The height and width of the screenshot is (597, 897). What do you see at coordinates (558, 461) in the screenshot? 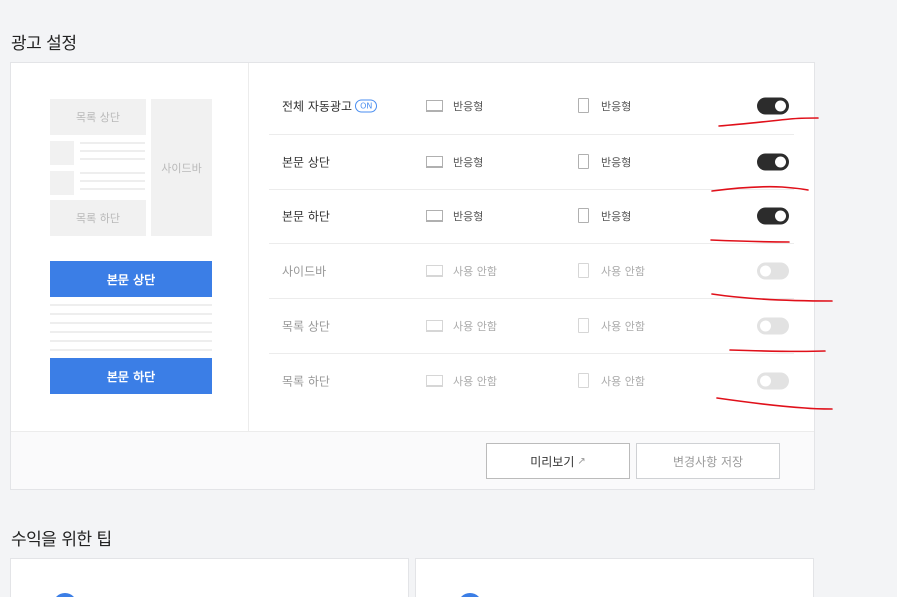
I see `preview-button: 미리보기 ↗` at bounding box center [558, 461].